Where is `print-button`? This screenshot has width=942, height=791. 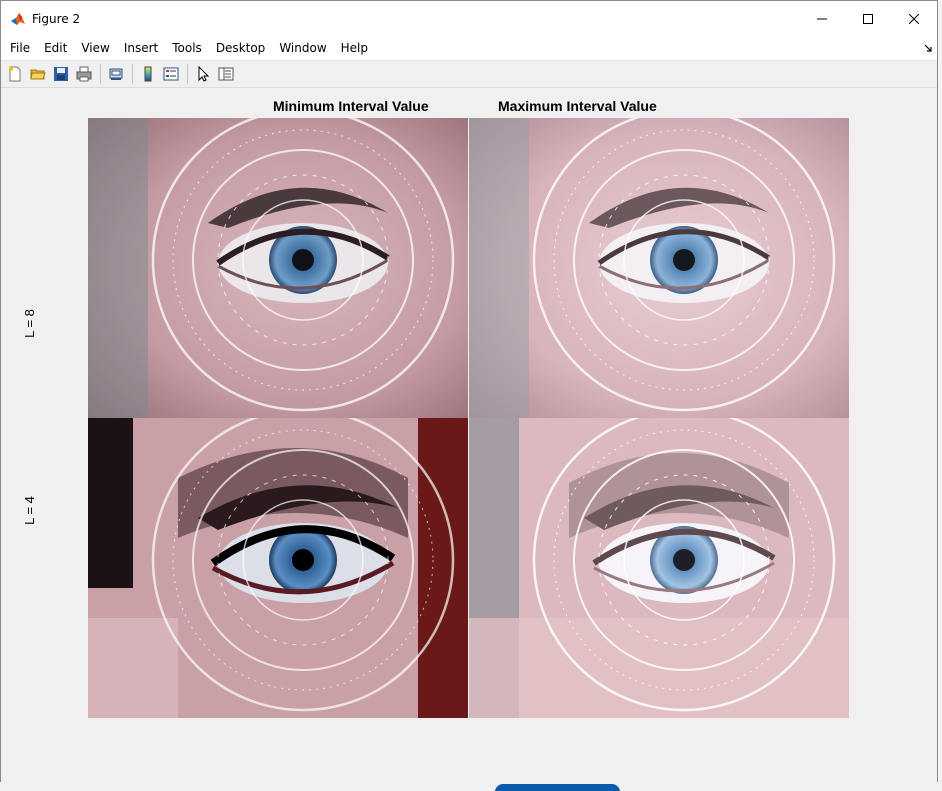
print-button is located at coordinates (84, 74).